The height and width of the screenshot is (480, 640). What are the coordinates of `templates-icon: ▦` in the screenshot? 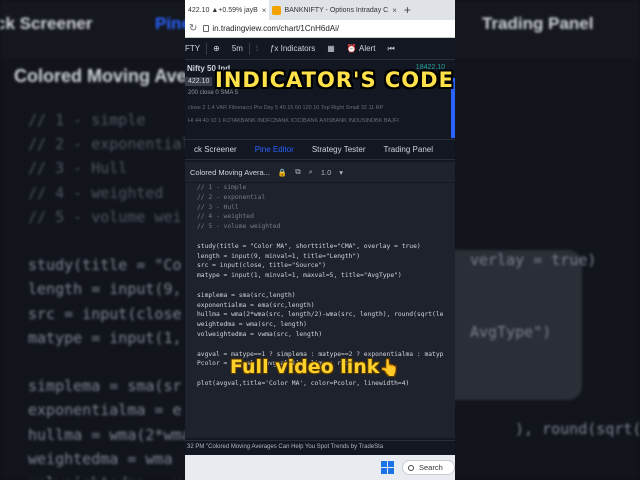 It's located at (331, 48).